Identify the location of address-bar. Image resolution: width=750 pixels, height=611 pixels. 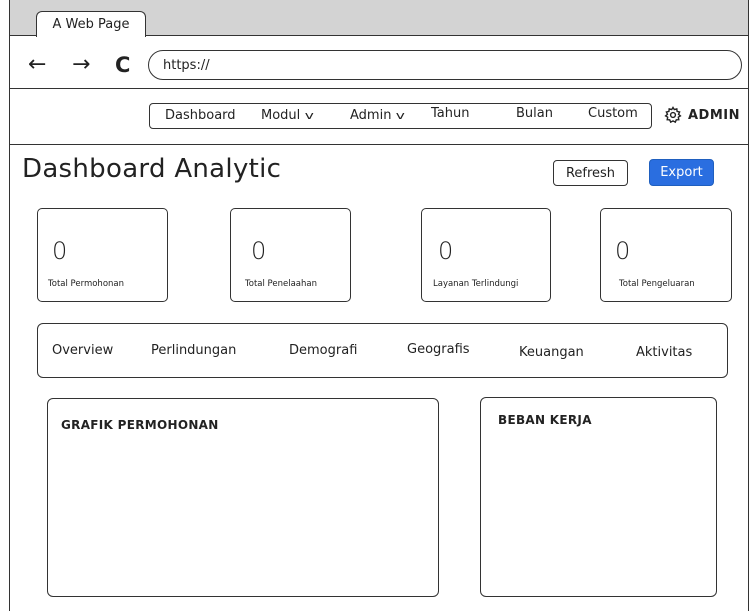
(445, 65).